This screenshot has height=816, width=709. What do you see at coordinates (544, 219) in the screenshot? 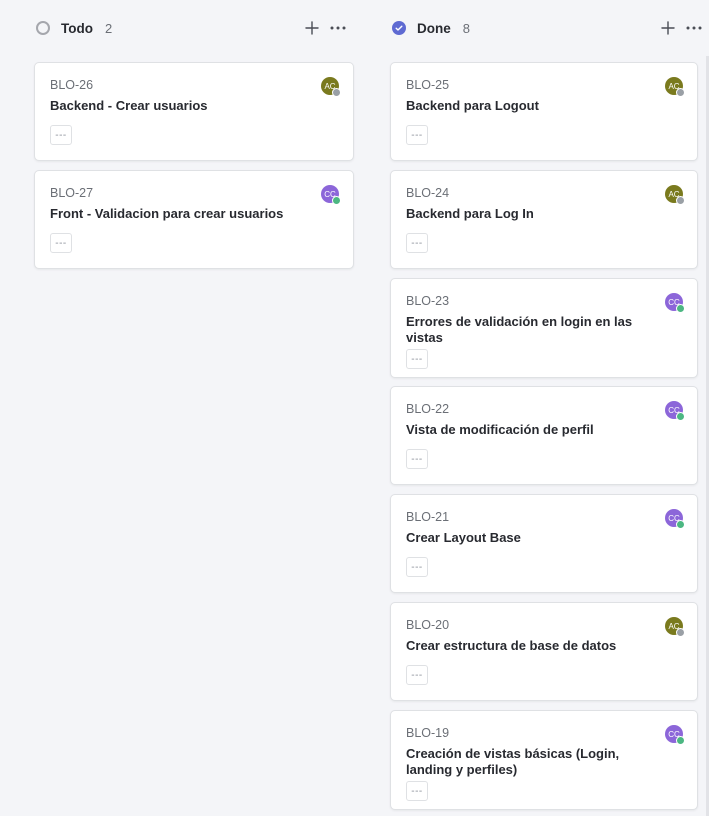
I see `issue-card-blo-24: BLO-24 Backend para Log In AC ---` at bounding box center [544, 219].